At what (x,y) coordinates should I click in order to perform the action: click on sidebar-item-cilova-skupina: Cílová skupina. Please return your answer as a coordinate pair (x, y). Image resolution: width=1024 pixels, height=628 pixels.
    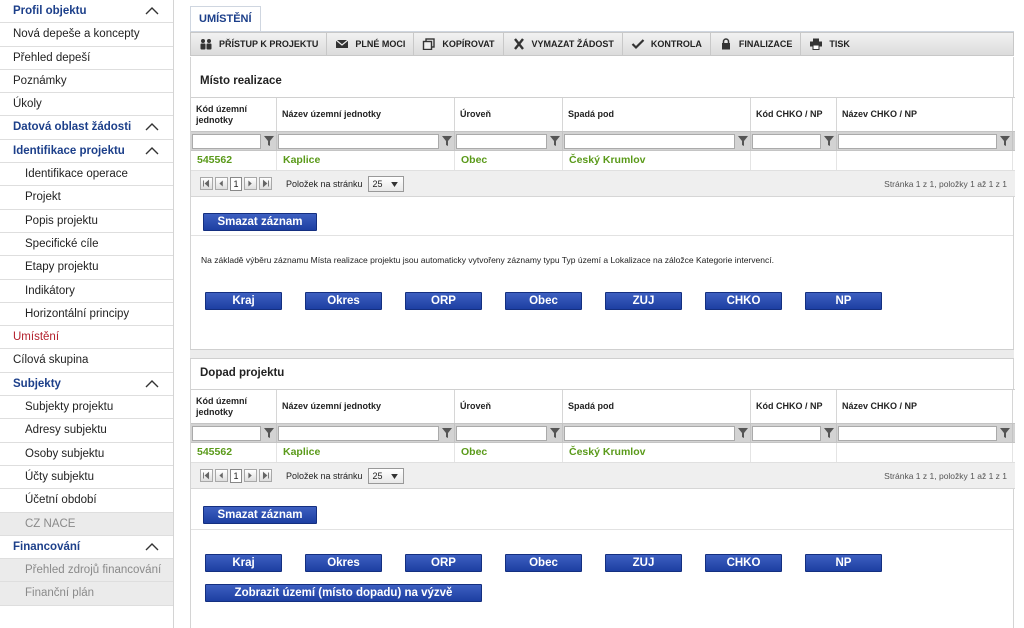
    Looking at the image, I should click on (86, 361).